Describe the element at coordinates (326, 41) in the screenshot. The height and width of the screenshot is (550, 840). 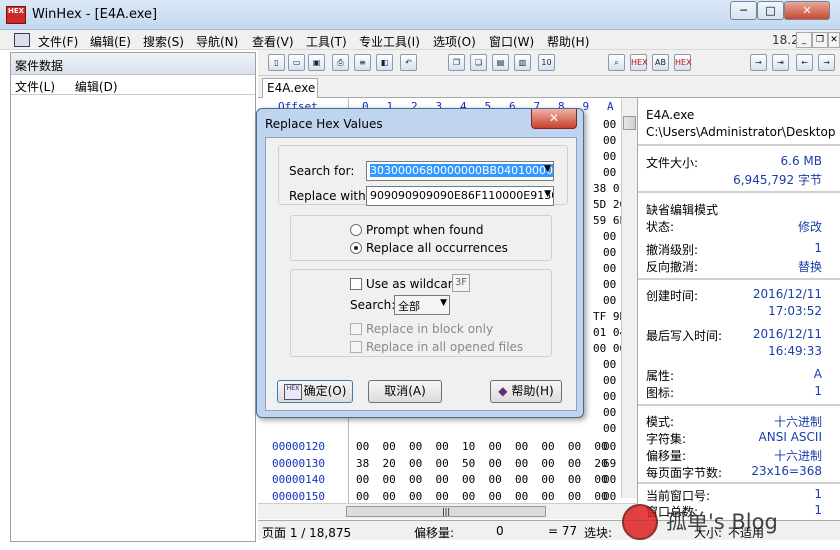
I see `menu-tools: 工具(T)` at that location.